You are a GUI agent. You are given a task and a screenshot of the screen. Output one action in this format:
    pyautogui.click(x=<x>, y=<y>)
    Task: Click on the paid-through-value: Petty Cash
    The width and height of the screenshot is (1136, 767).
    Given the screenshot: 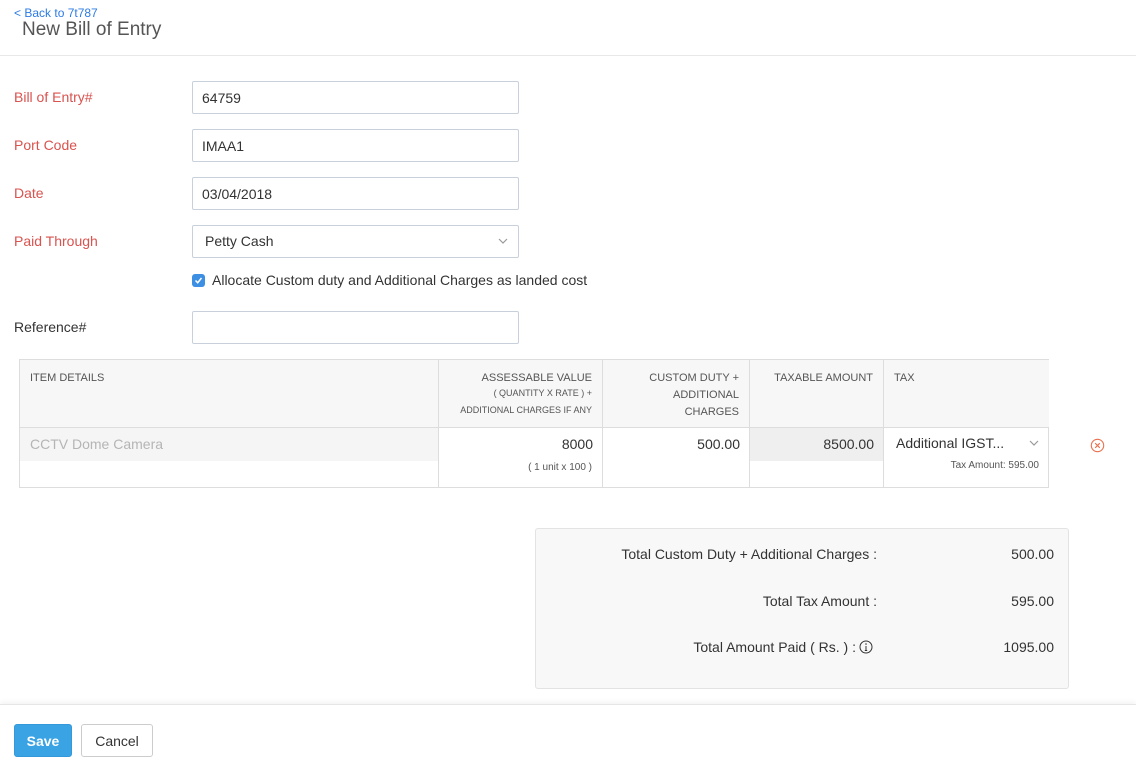 What is the action you would take?
    pyautogui.click(x=239, y=241)
    